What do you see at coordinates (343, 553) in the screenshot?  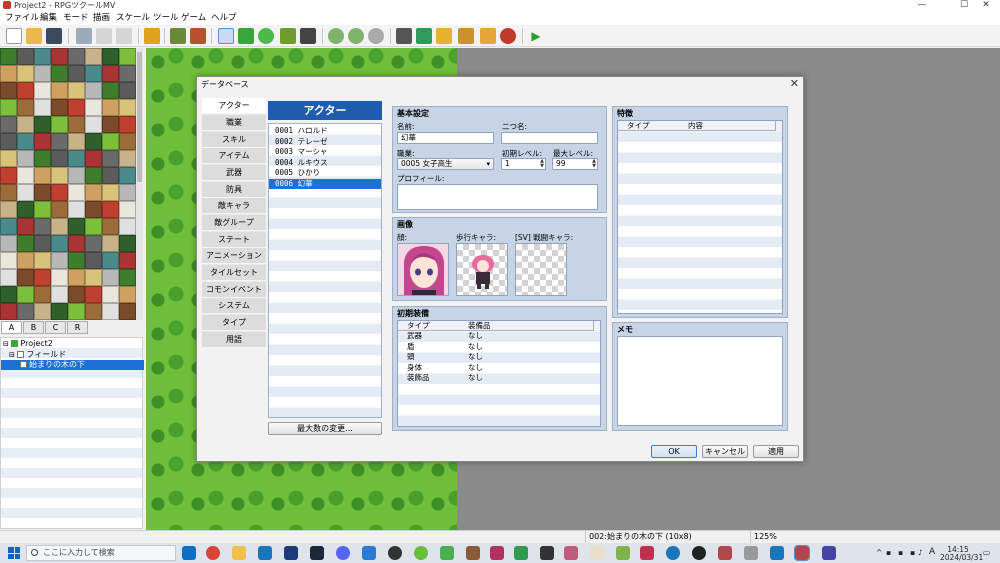 I see `discord-icon` at bounding box center [343, 553].